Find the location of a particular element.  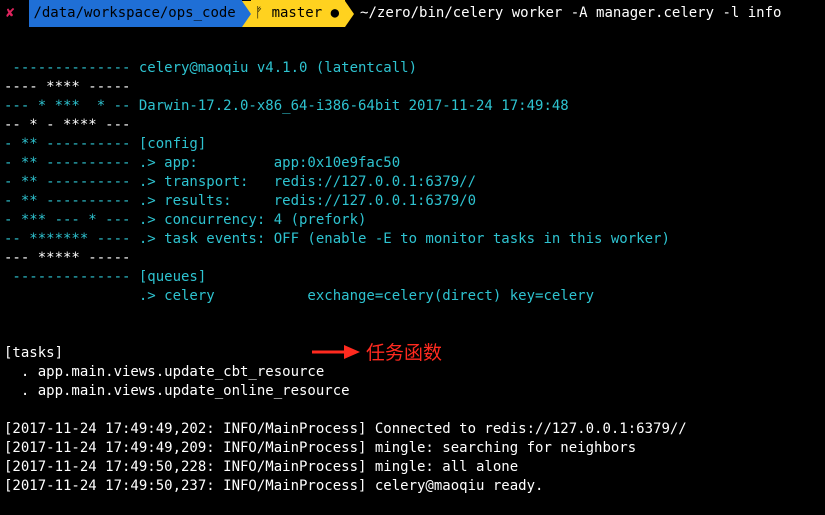

banner-line: ---- **** ----- is located at coordinates (67, 87).